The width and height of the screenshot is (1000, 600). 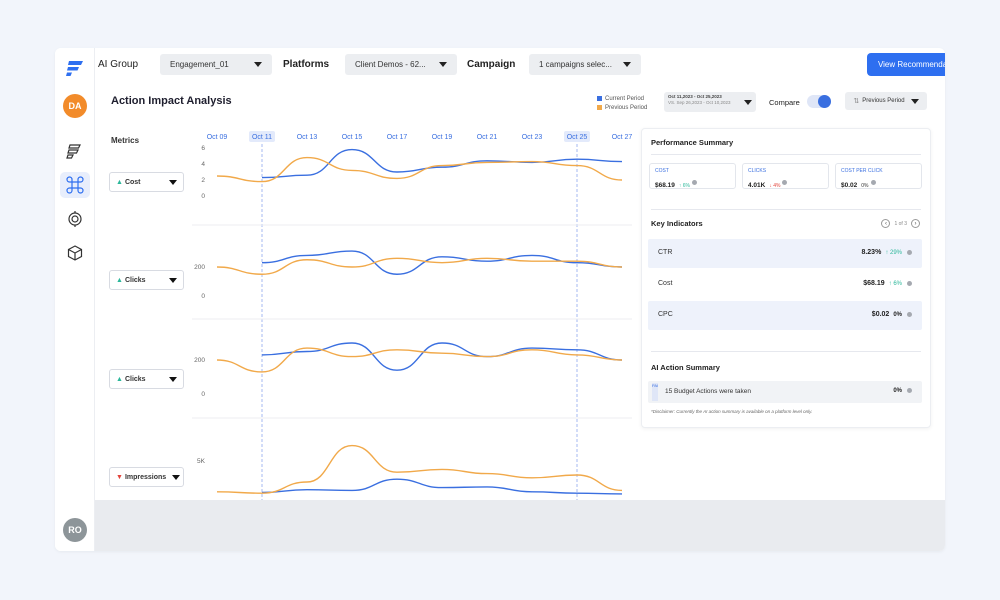 What do you see at coordinates (777, 186) in the screenshot?
I see `clicks-change-value: 4%` at bounding box center [777, 186].